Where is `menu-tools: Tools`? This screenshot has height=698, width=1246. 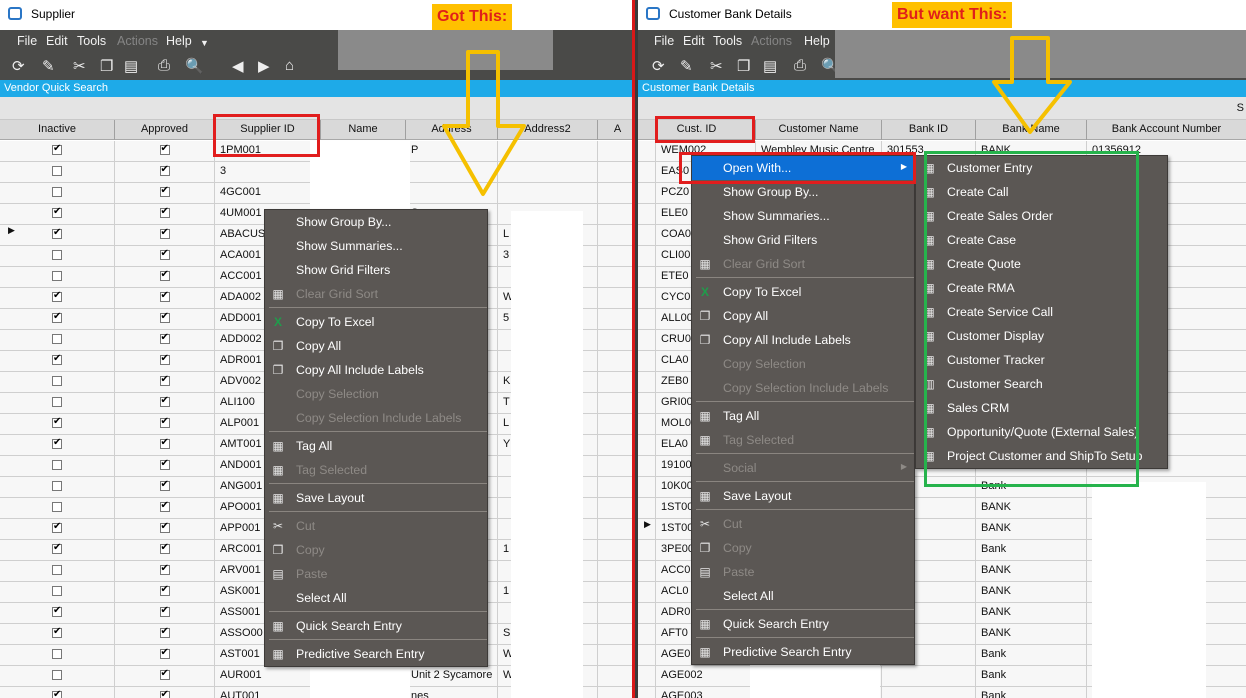 menu-tools: Tools is located at coordinates (91, 41).